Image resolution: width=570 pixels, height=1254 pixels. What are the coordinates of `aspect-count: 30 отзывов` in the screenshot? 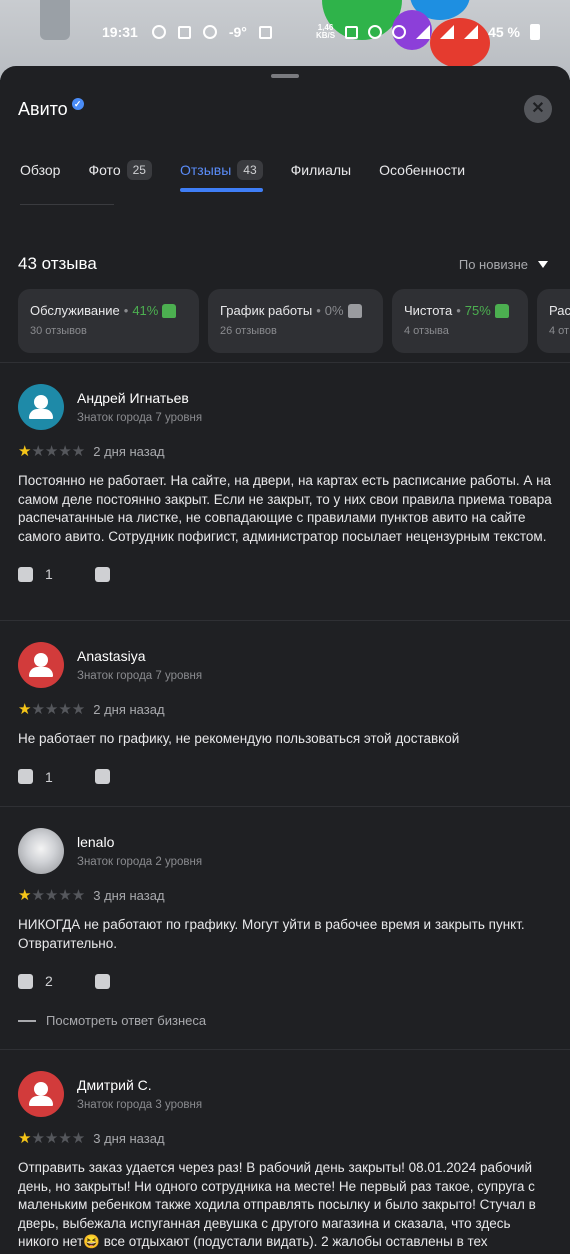 It's located at (58, 331).